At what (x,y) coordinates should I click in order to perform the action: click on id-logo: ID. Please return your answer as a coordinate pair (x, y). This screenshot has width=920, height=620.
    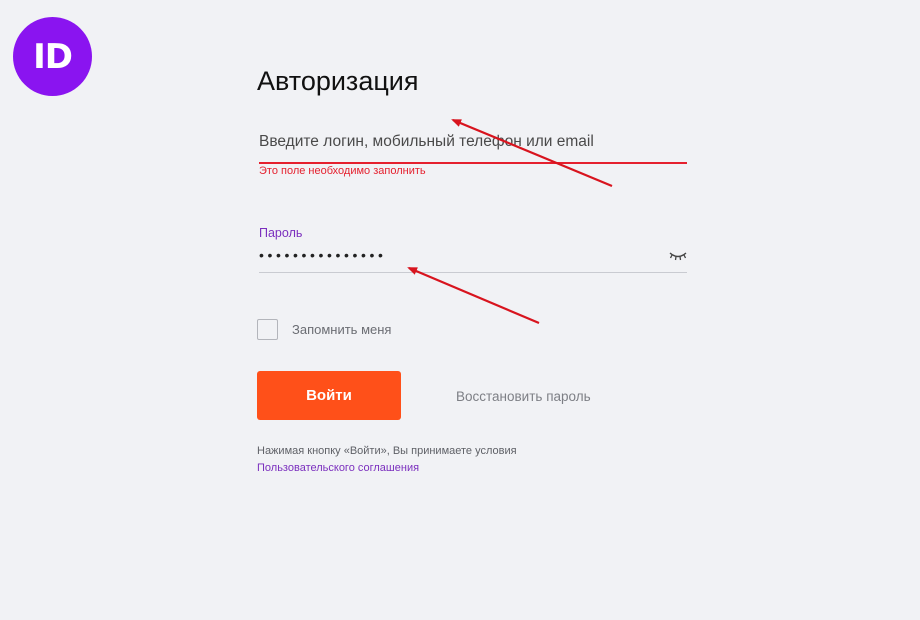
    Looking at the image, I should click on (52, 56).